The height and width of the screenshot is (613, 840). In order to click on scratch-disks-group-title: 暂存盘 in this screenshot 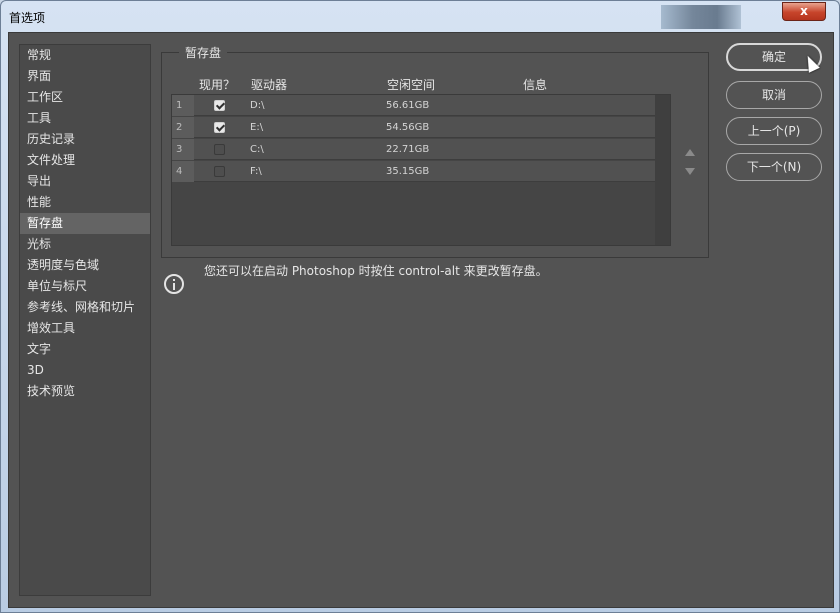, I will do `click(203, 52)`.